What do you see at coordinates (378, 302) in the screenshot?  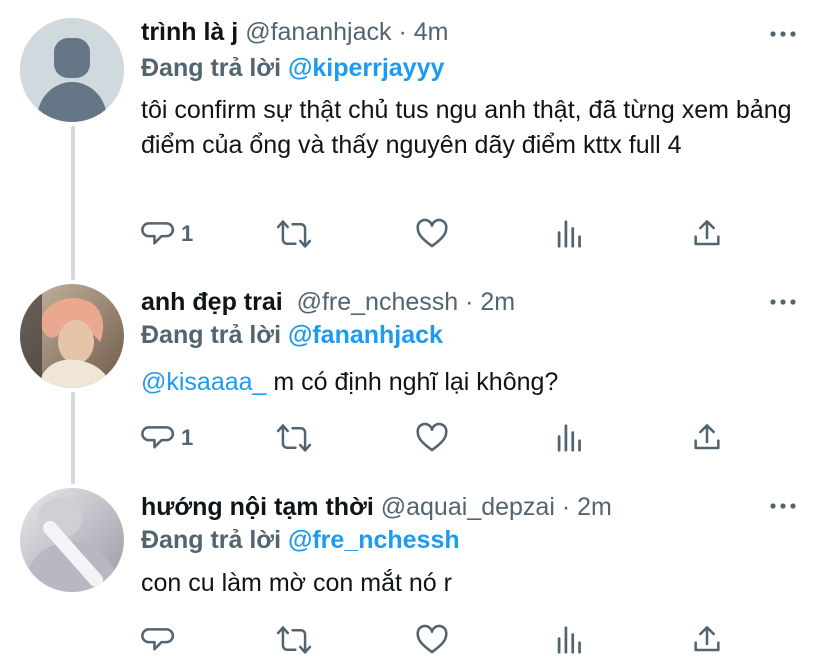 I see `handle: @fre_nchessh` at bounding box center [378, 302].